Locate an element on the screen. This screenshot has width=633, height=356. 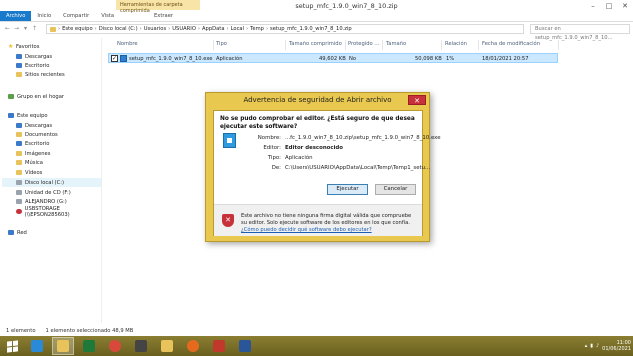
file-ratio: 1% is located at coordinates (450, 59).